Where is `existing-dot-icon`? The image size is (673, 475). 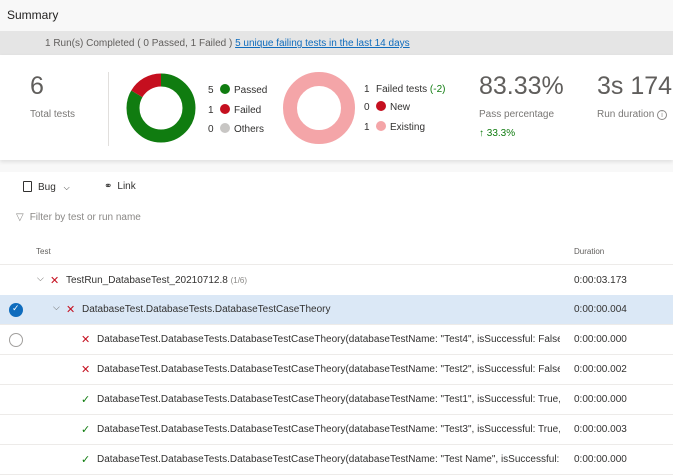
existing-dot-icon is located at coordinates (381, 126).